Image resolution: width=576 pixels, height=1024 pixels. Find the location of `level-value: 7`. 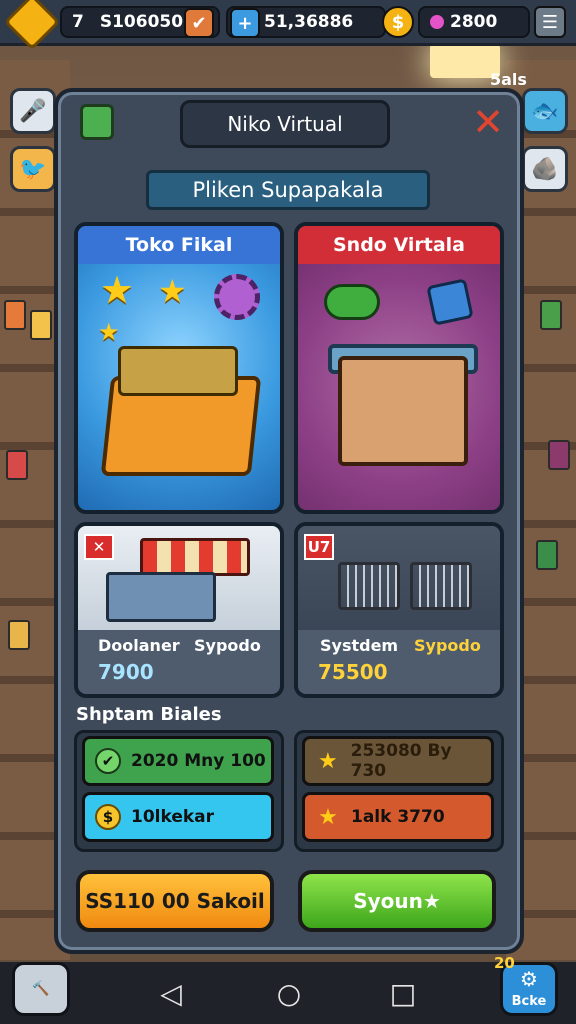

level-value: 7 is located at coordinates (78, 22).